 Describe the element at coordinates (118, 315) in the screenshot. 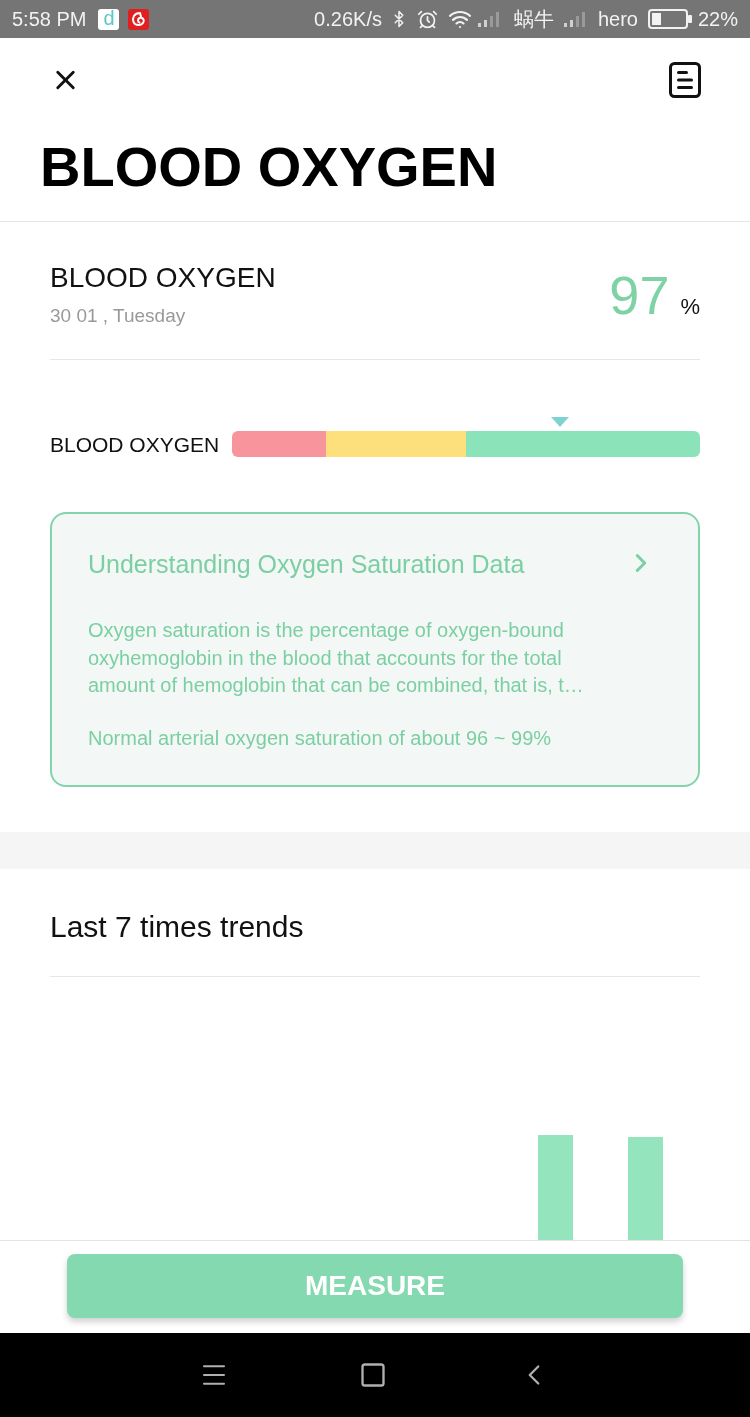

I see `reading-date: 30 01 , Tuesday` at that location.